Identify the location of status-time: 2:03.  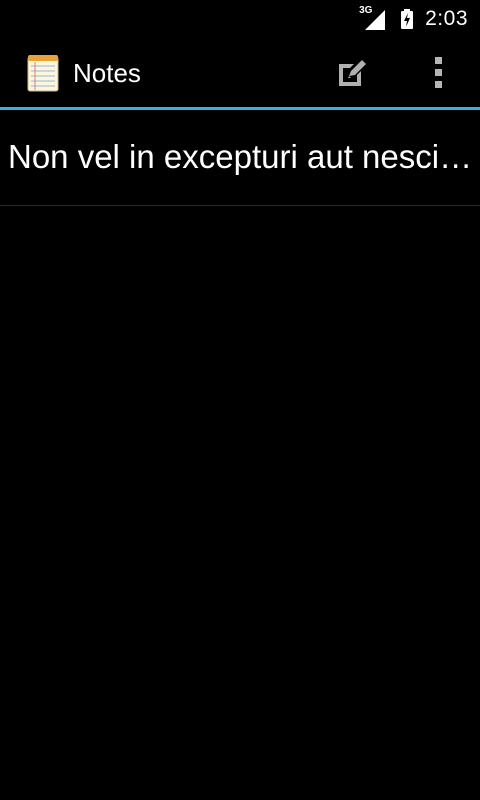
(446, 18).